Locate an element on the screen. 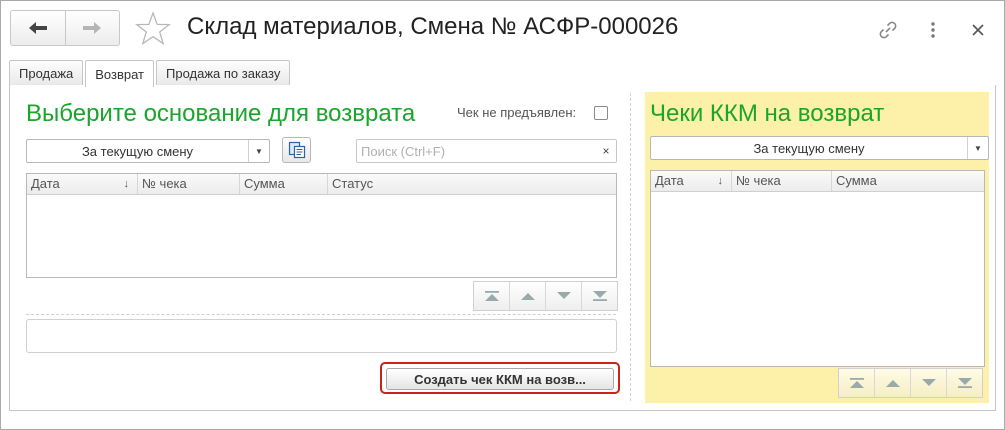 This screenshot has width=1005, height=430. return-receipts-heading: Чеки ККМ на возврат is located at coordinates (767, 113).